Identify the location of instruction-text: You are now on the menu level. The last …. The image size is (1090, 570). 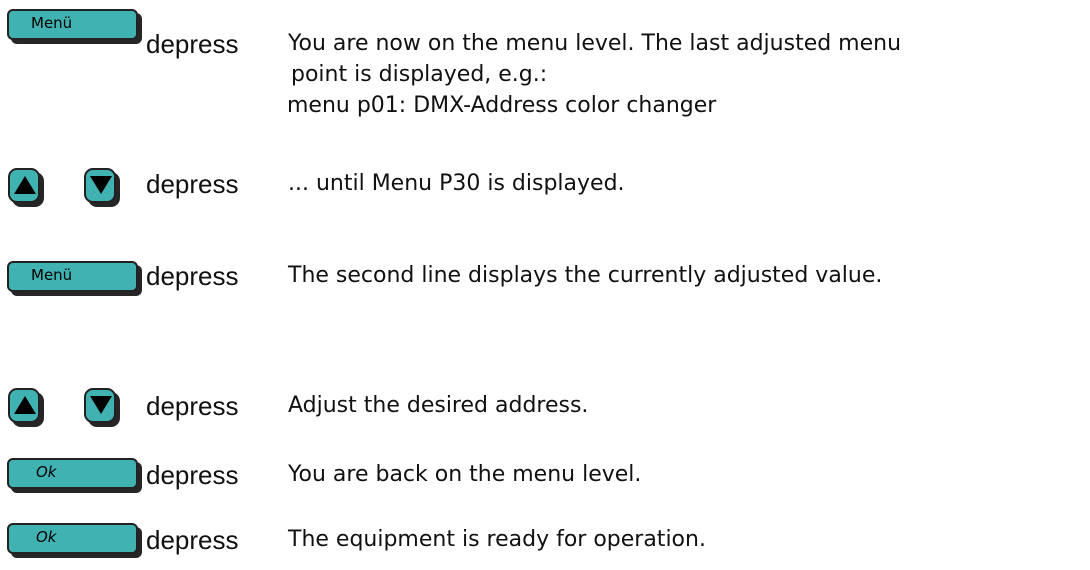
(595, 43).